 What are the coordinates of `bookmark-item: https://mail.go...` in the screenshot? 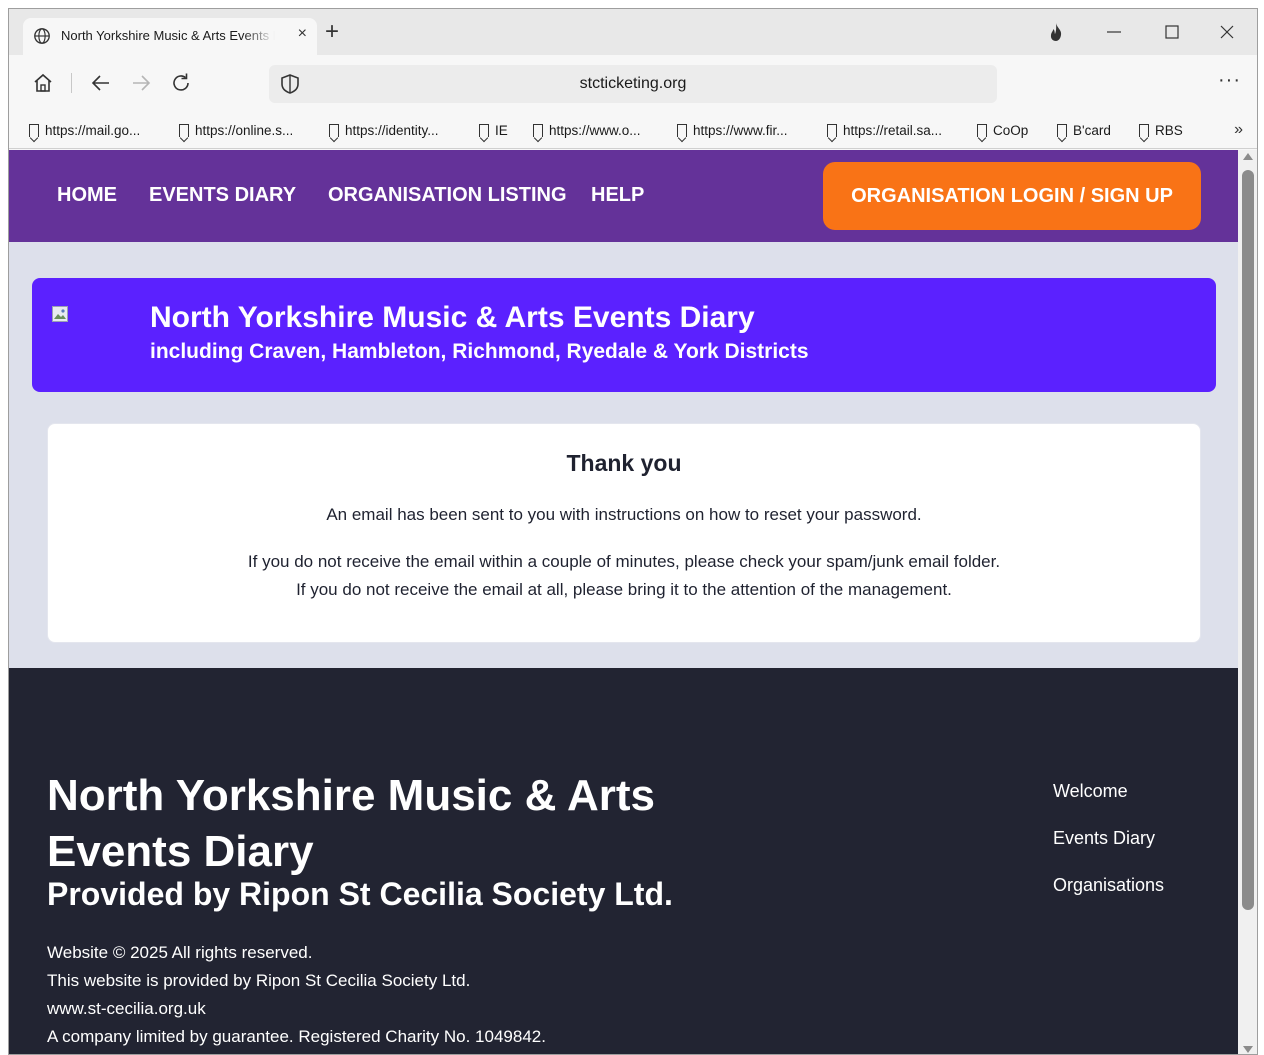 It's located at (84, 130).